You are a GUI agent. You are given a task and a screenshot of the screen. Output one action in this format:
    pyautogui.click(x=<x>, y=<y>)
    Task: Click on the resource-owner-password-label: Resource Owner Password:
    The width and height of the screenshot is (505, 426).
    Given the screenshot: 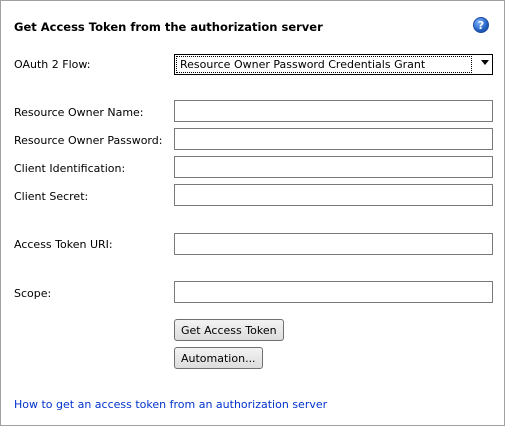 What is the action you would take?
    pyautogui.click(x=88, y=140)
    